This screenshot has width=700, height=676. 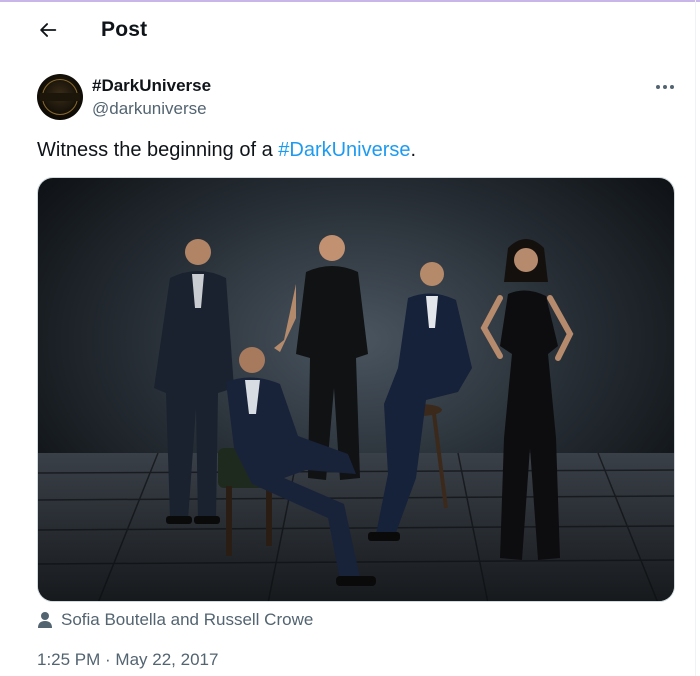 I want to click on avatar-logo-band, so click(x=60, y=97).